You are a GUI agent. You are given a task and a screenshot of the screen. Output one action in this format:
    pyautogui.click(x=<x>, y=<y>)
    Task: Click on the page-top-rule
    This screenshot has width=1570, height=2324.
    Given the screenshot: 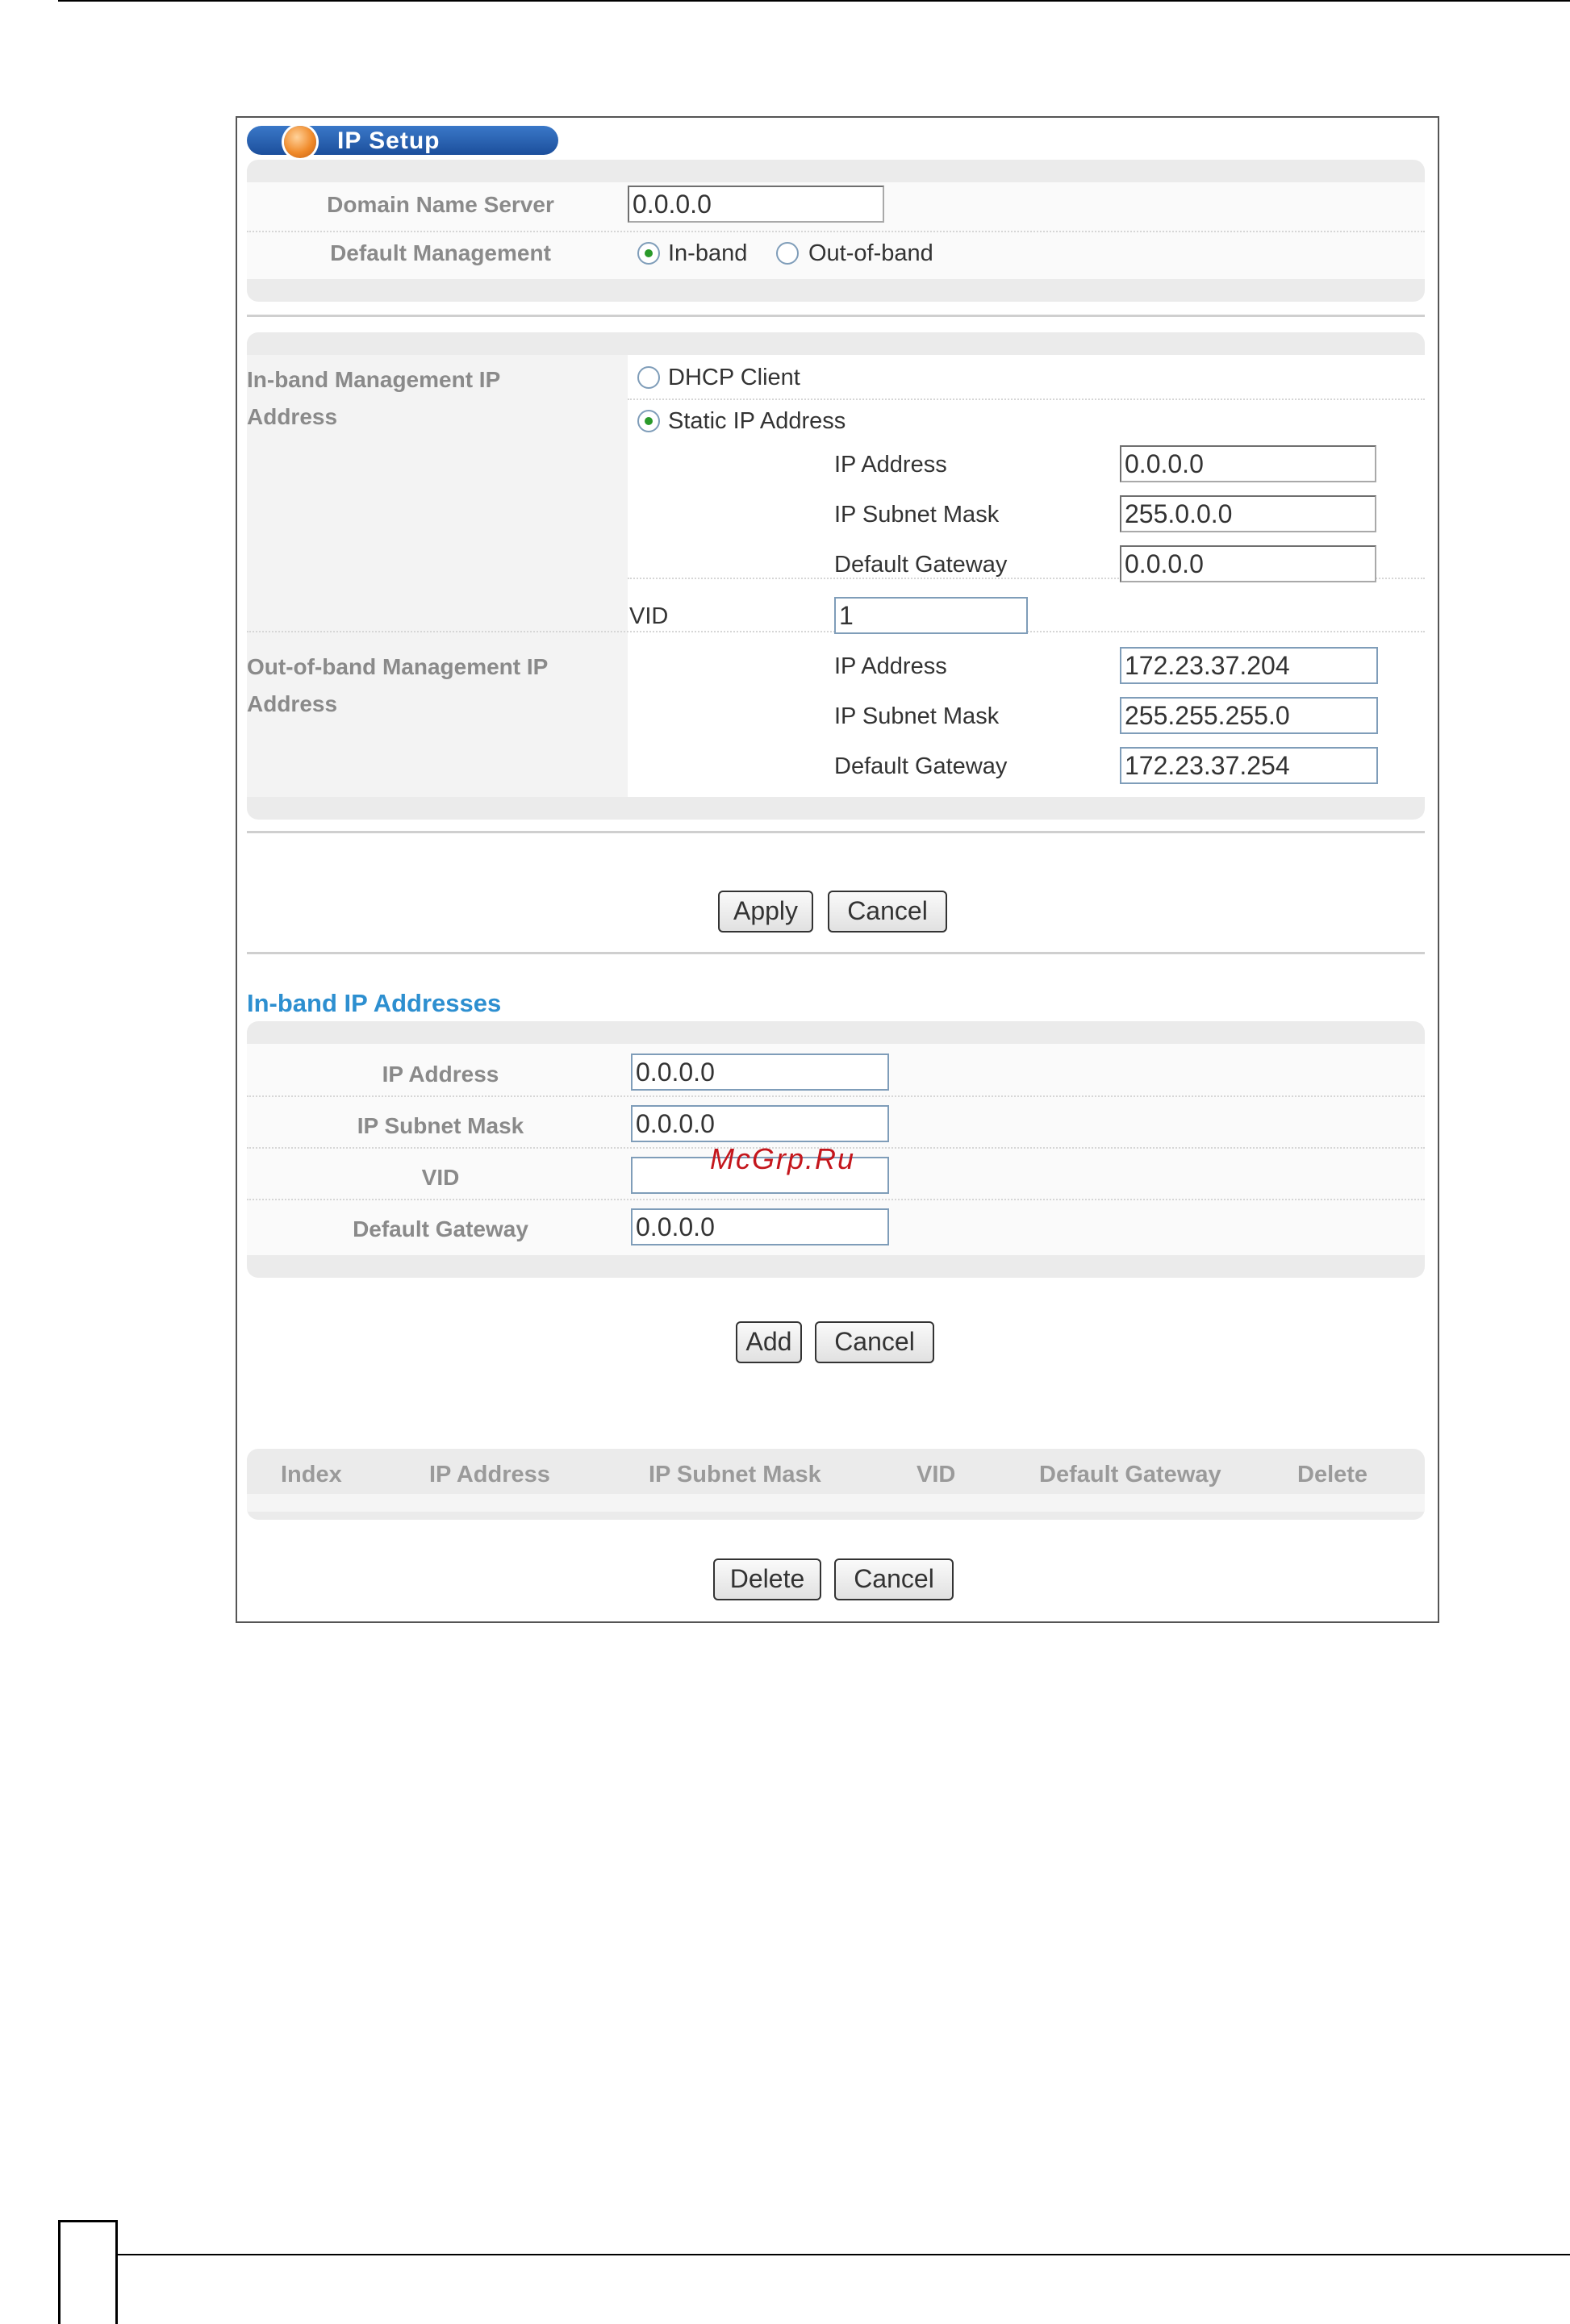 What is the action you would take?
    pyautogui.click(x=814, y=1)
    